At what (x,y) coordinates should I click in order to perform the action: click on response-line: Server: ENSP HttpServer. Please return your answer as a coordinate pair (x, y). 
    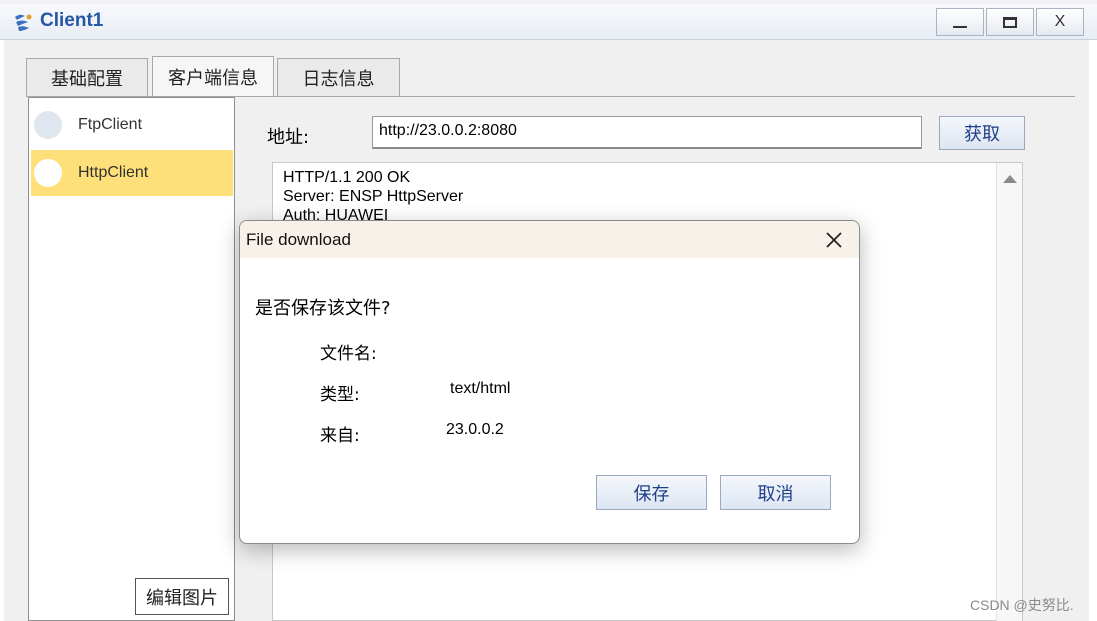
    Looking at the image, I should click on (373, 196).